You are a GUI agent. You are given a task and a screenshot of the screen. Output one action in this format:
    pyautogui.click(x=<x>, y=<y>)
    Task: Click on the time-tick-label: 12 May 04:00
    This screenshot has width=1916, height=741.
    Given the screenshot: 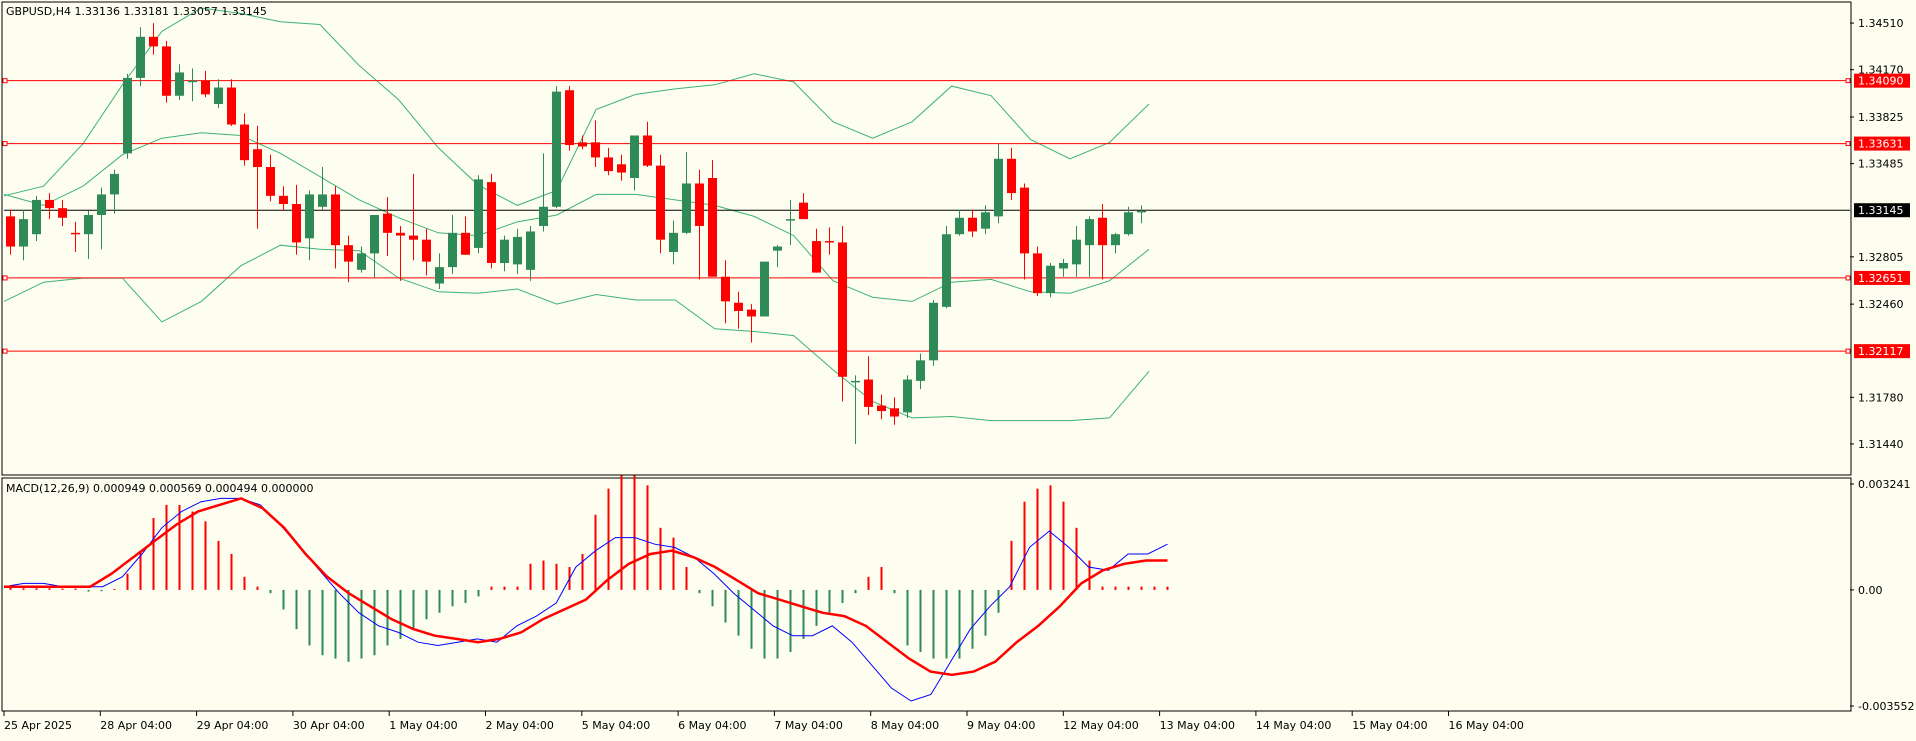 What is the action you would take?
    pyautogui.click(x=1100, y=725)
    